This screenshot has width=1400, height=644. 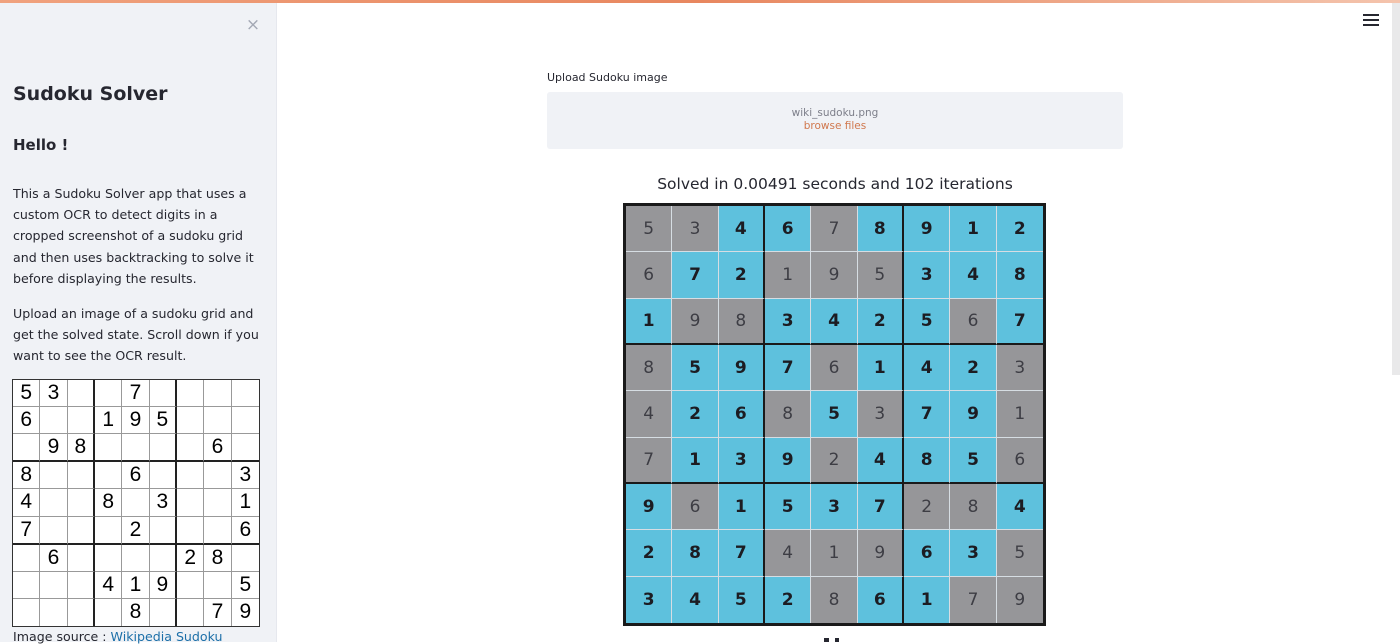 What do you see at coordinates (834, 229) in the screenshot?
I see `given-cell: 7` at bounding box center [834, 229].